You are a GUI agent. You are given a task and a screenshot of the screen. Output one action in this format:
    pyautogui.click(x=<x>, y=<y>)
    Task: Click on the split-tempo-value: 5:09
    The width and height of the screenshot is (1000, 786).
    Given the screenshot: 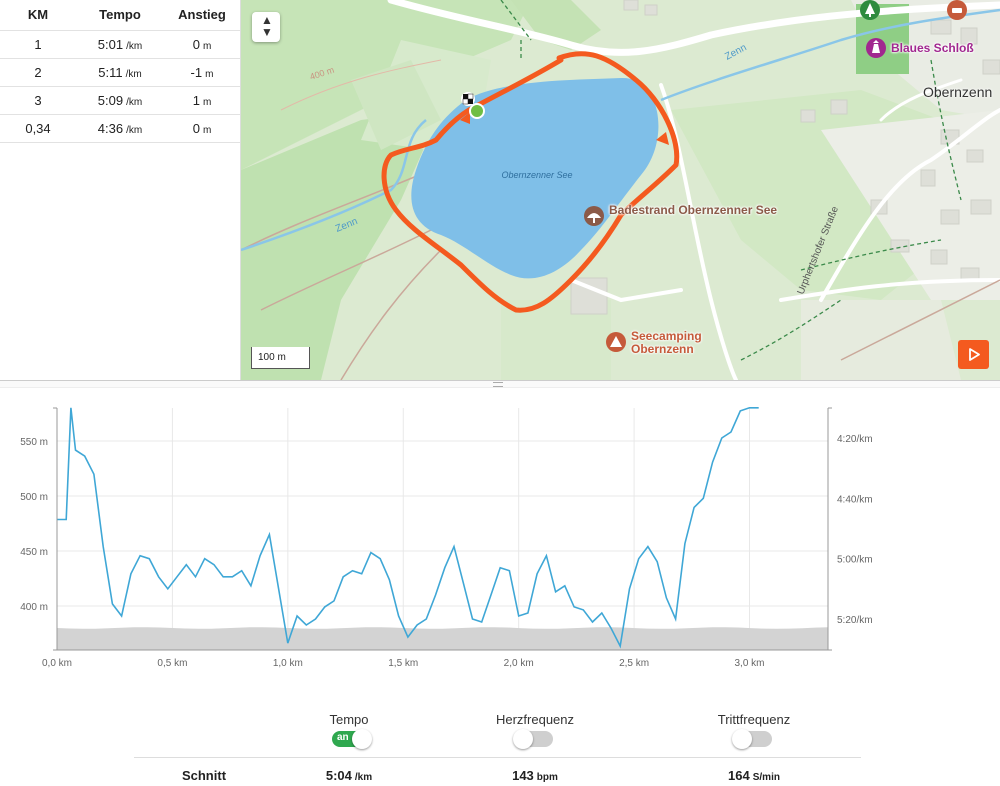 What is the action you would take?
    pyautogui.click(x=110, y=100)
    